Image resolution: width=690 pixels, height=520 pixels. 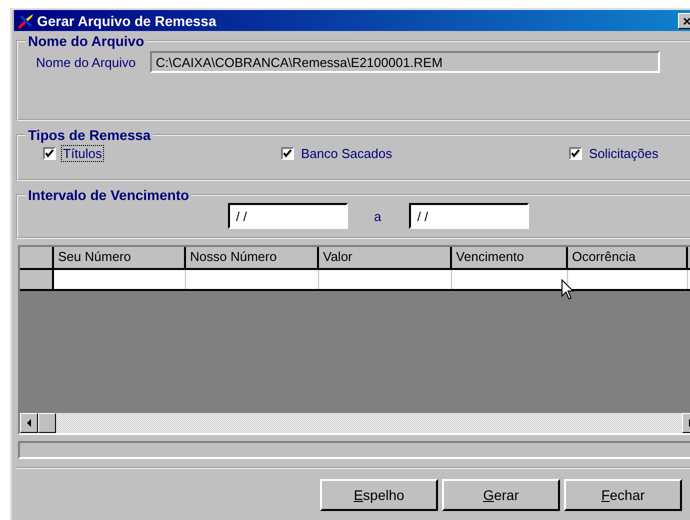 I want to click on dialog-button: Fechar, so click(x=623, y=495).